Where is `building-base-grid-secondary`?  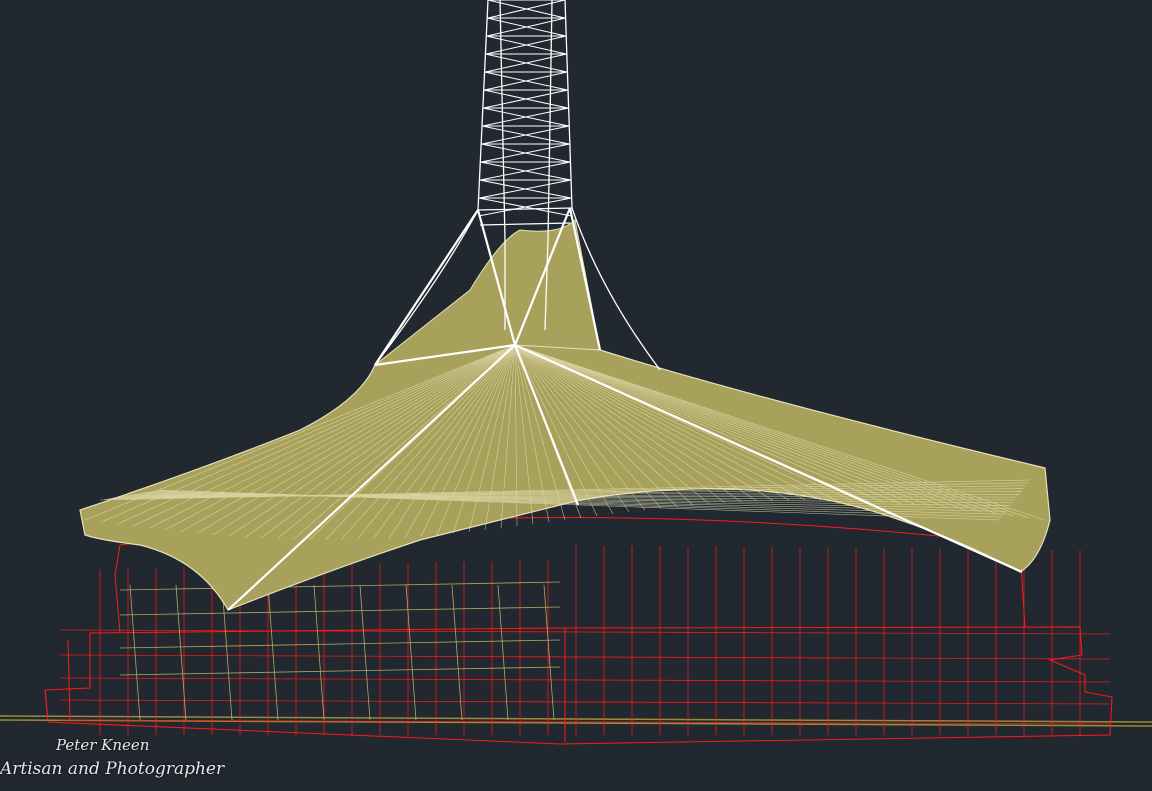 building-base-grid-secondary is located at coordinates (340, 651).